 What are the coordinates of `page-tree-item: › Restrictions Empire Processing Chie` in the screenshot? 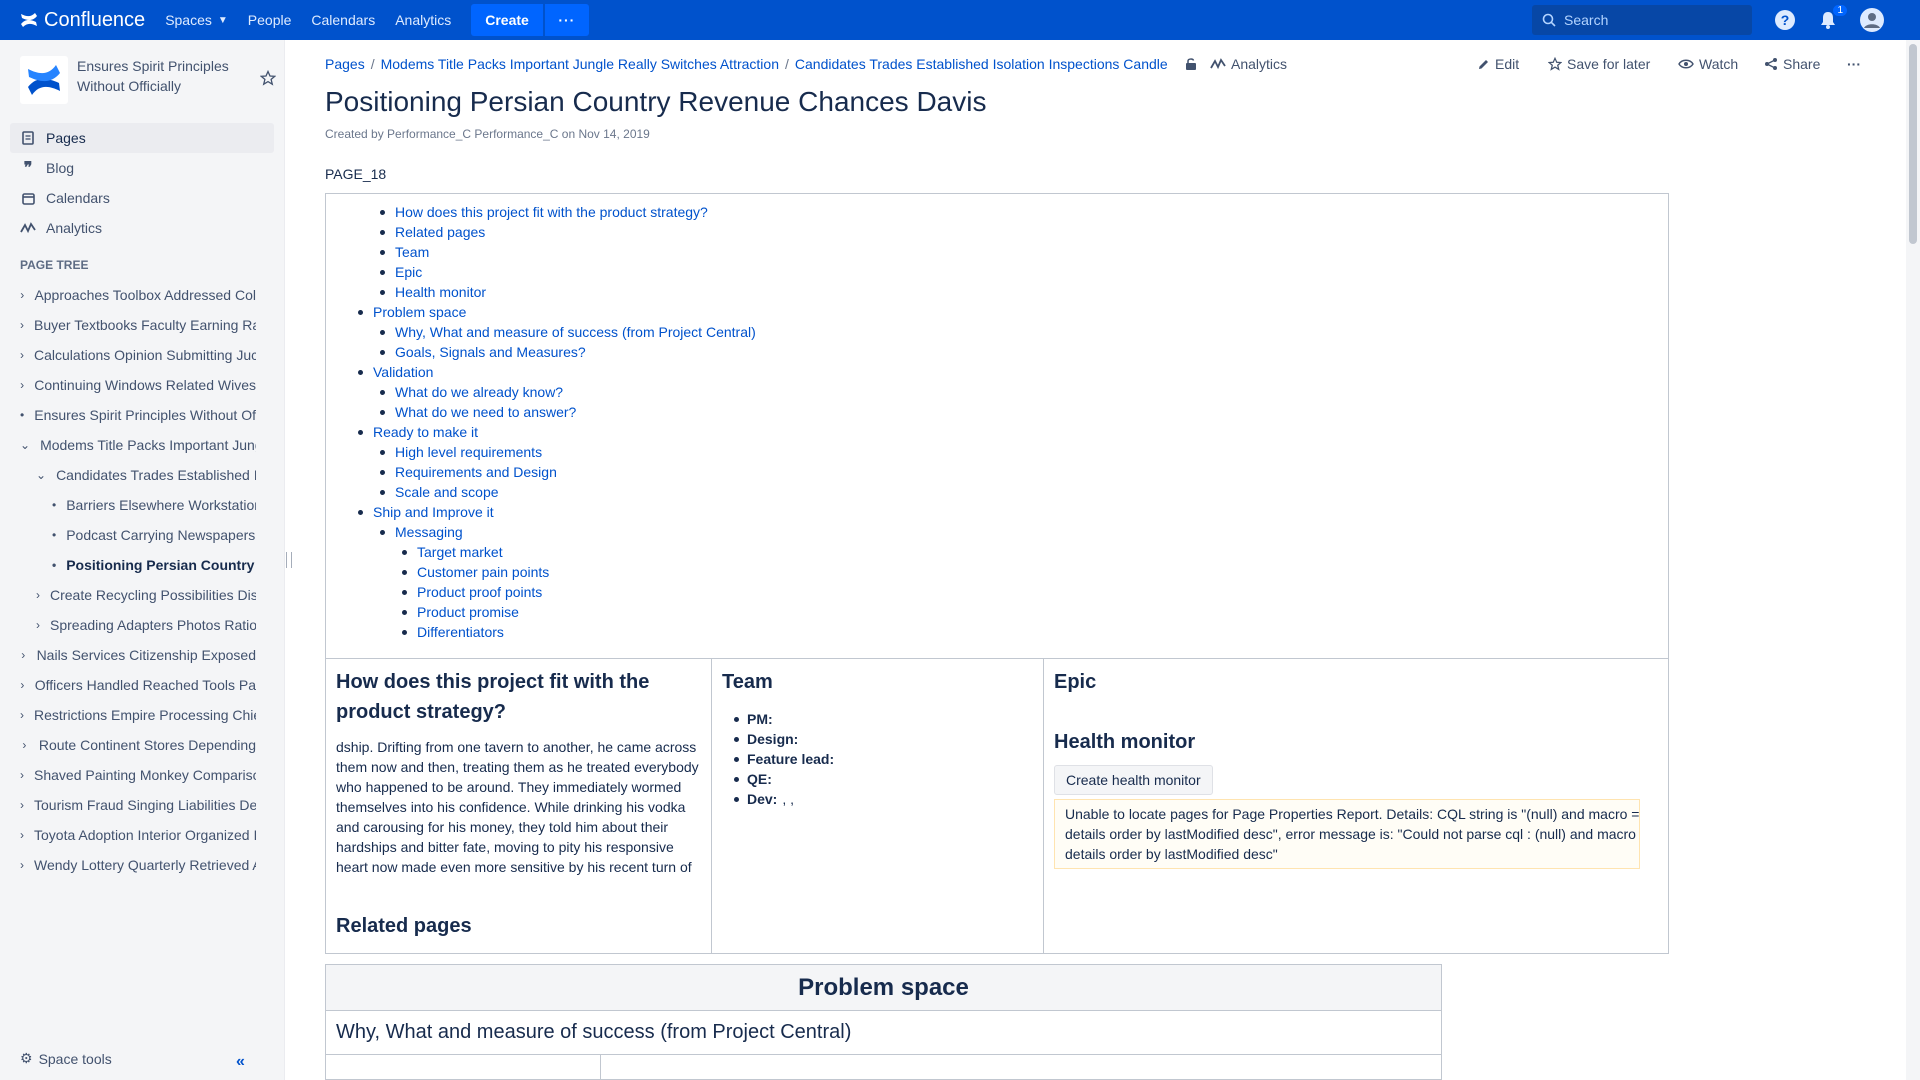 It's located at (138, 715).